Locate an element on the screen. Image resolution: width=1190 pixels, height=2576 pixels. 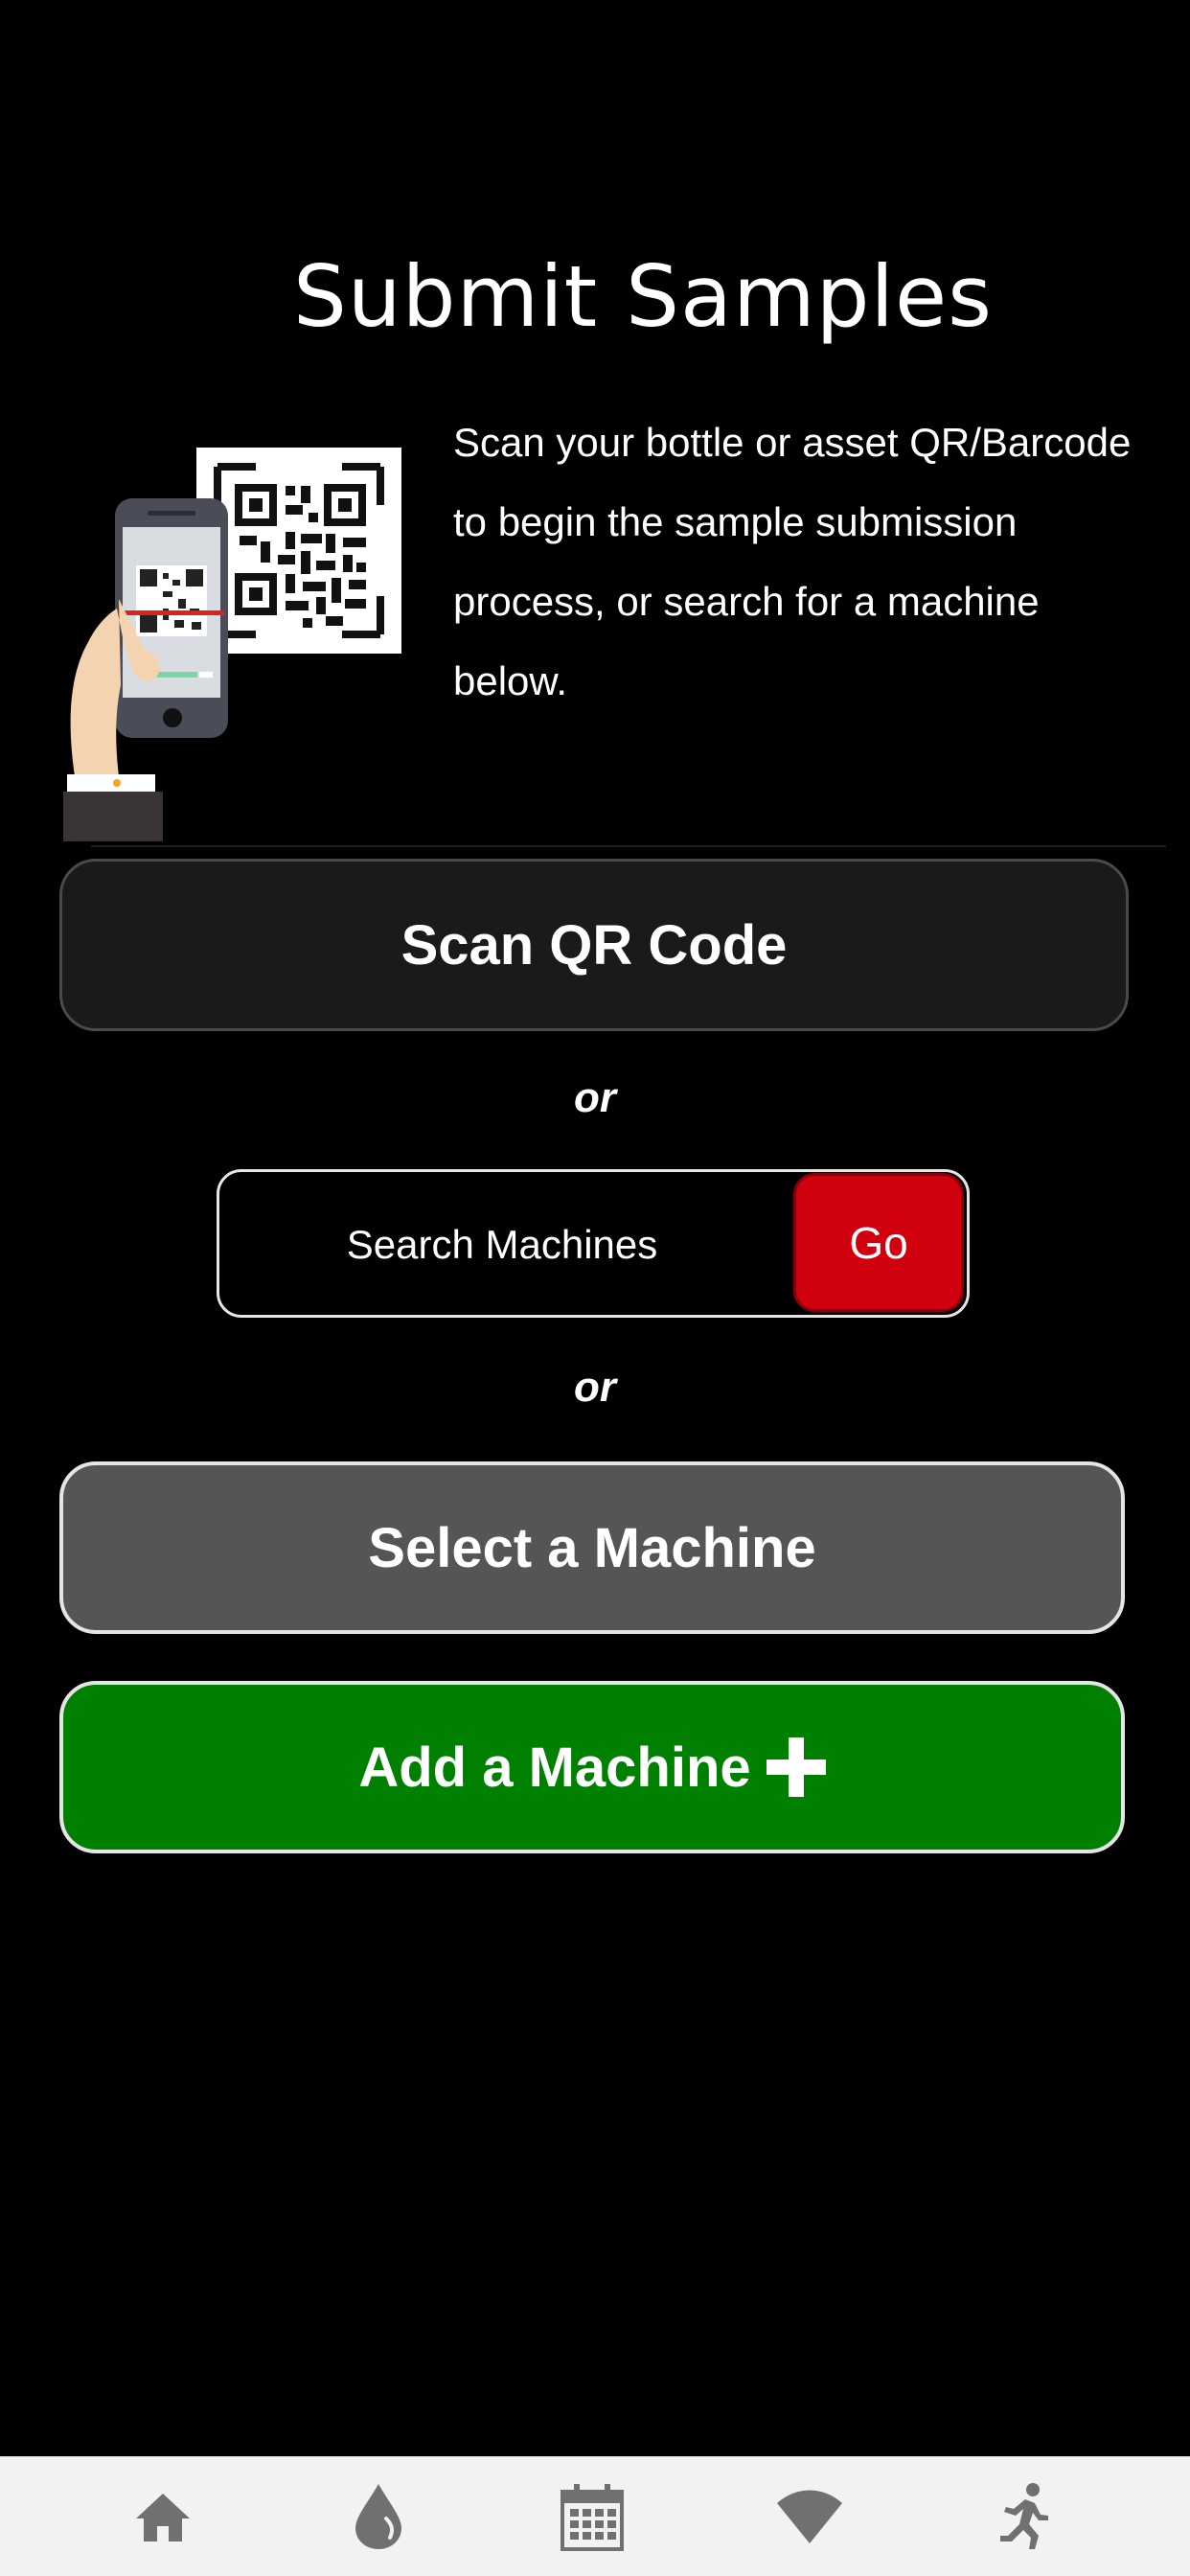
tab-connectivity is located at coordinates (810, 2516).